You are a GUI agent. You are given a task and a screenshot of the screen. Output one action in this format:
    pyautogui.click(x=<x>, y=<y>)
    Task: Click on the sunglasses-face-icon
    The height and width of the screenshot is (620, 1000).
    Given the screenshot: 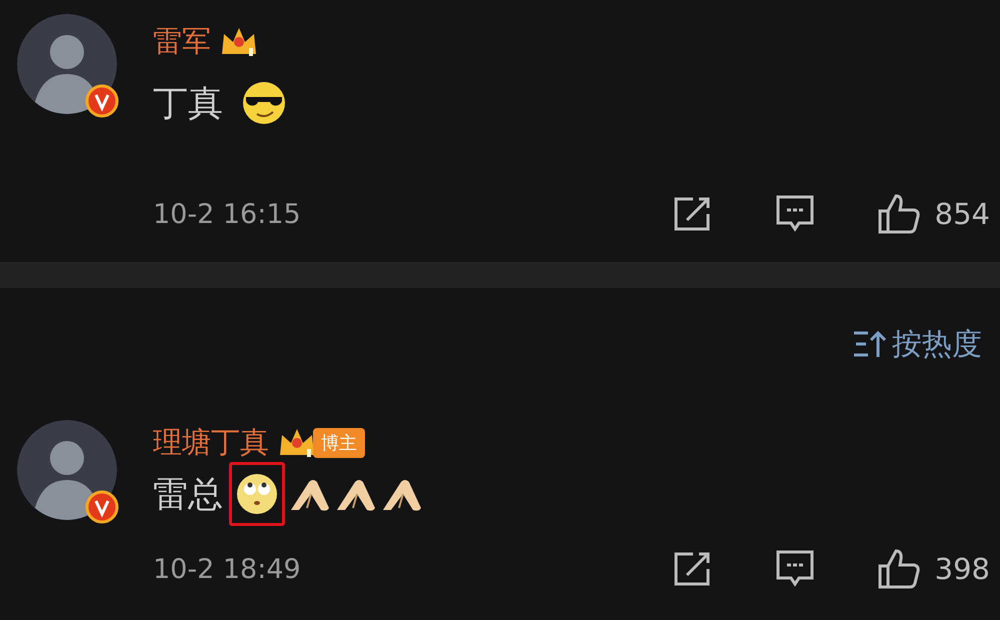 What is the action you would take?
    pyautogui.click(x=264, y=103)
    